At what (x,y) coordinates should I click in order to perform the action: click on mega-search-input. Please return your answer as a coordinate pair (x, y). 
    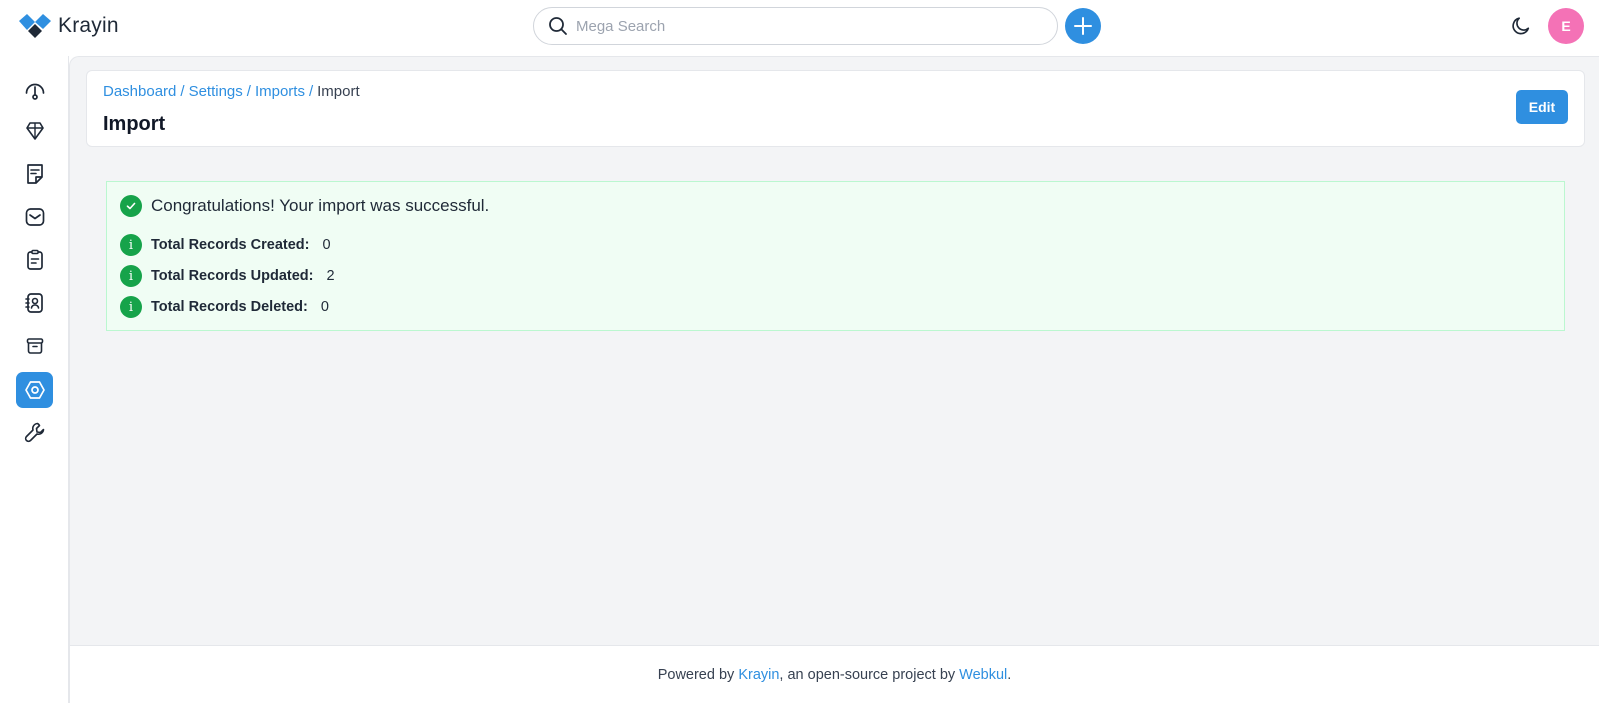
    Looking at the image, I should click on (796, 26).